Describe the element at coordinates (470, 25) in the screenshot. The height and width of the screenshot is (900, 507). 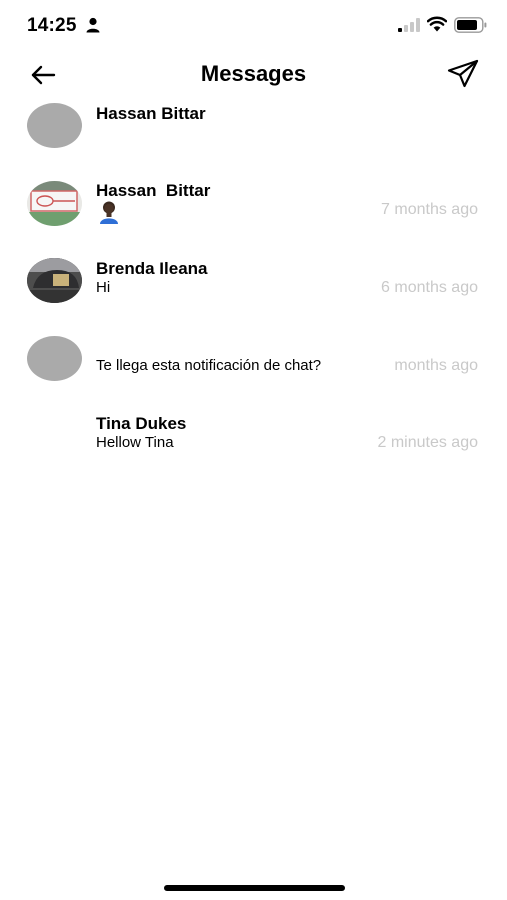
I see `battery-icon` at that location.